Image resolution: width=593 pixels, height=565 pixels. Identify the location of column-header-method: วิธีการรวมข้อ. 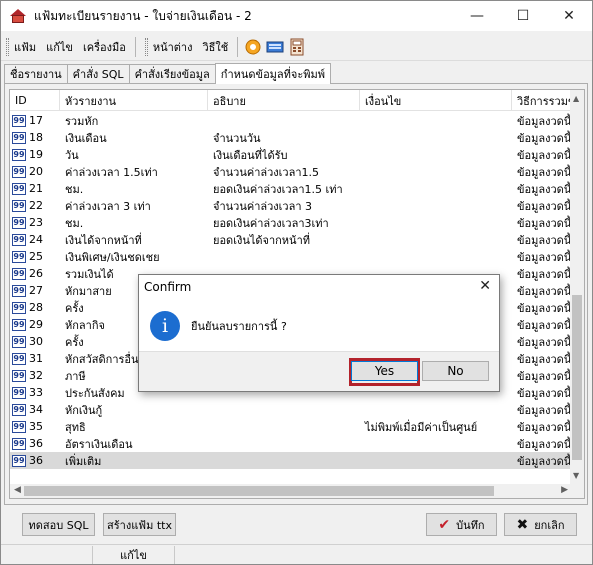
(542, 100).